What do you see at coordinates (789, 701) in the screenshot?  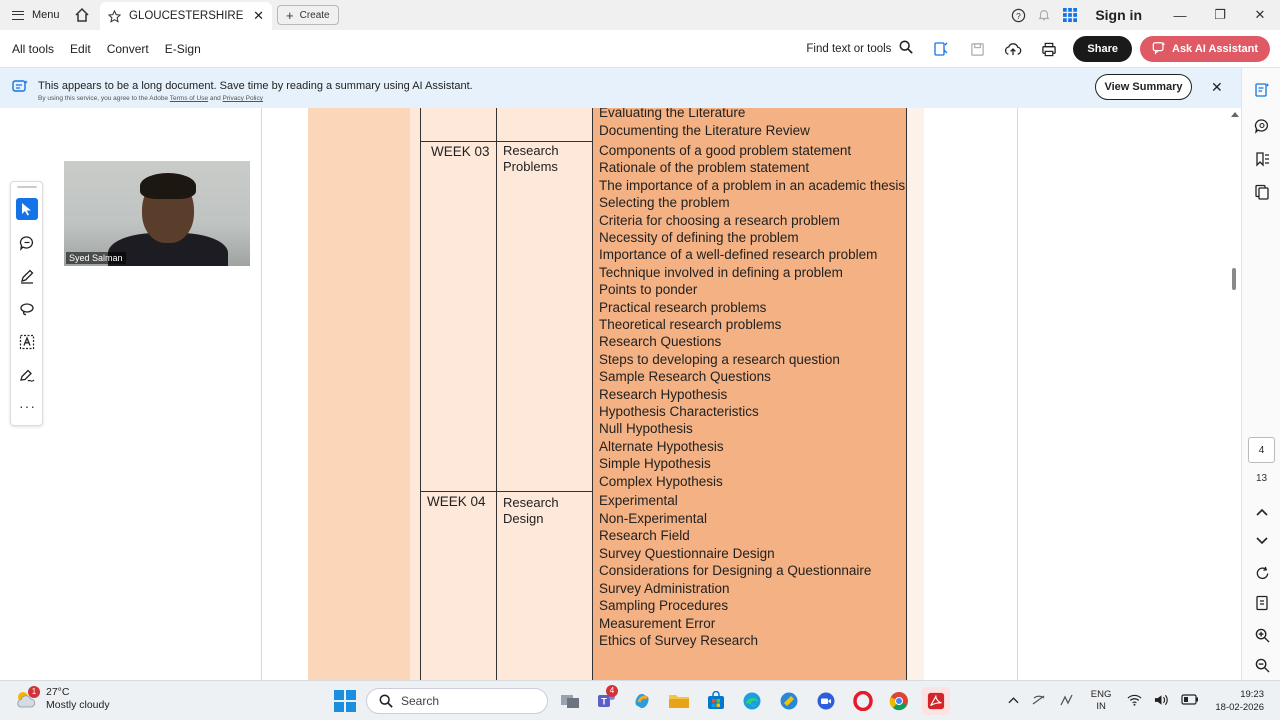 I see `settings-app-icon` at bounding box center [789, 701].